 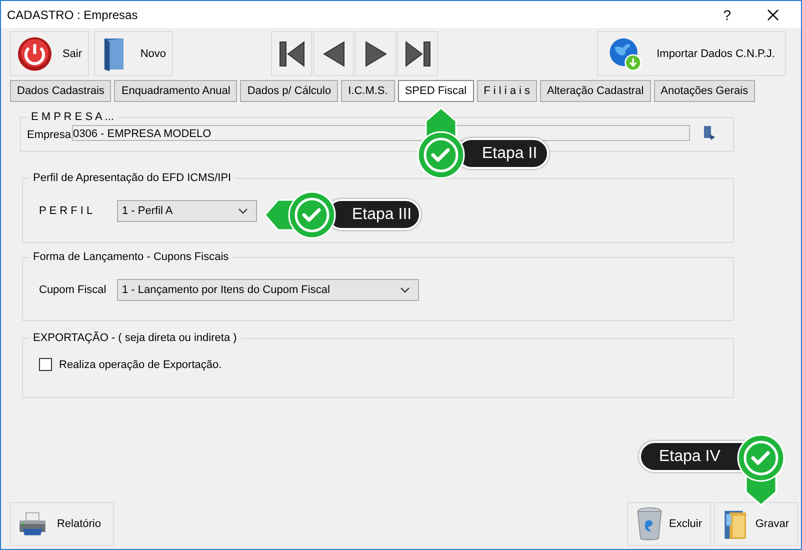 I want to click on toolbar-button: Novo, so click(x=133, y=53).